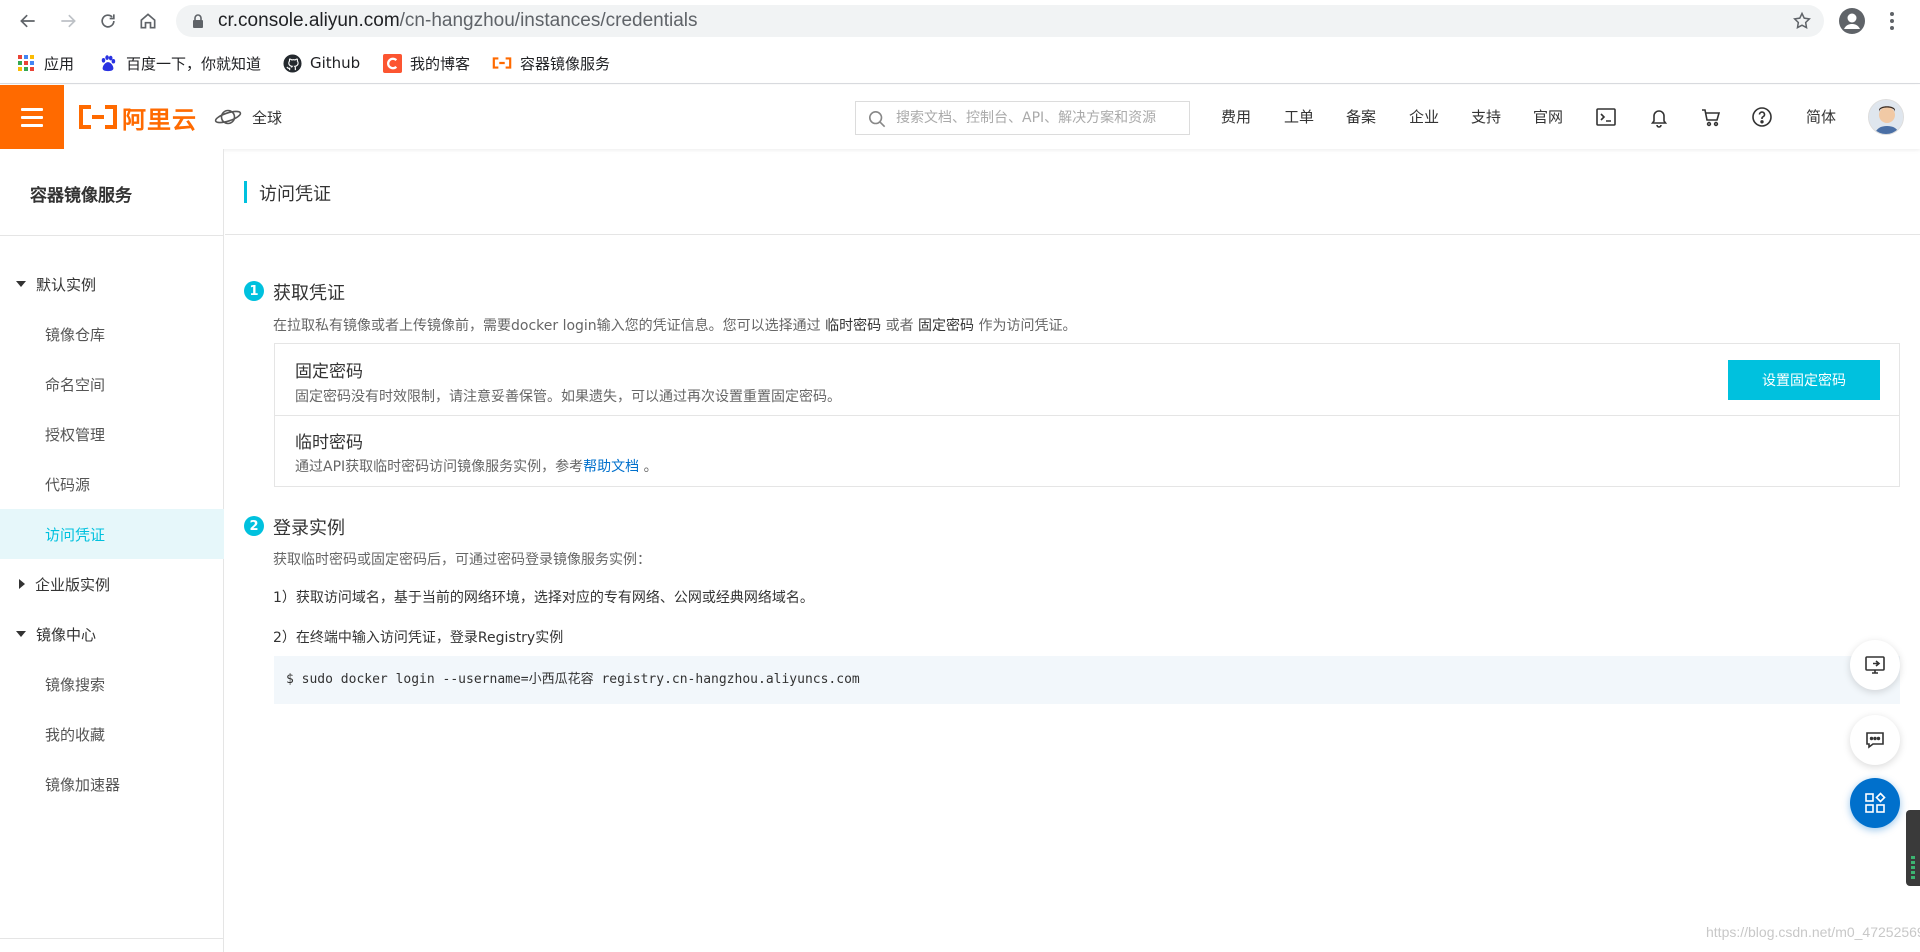 The image size is (1920, 952). I want to click on feedback-float-button, so click(1875, 665).